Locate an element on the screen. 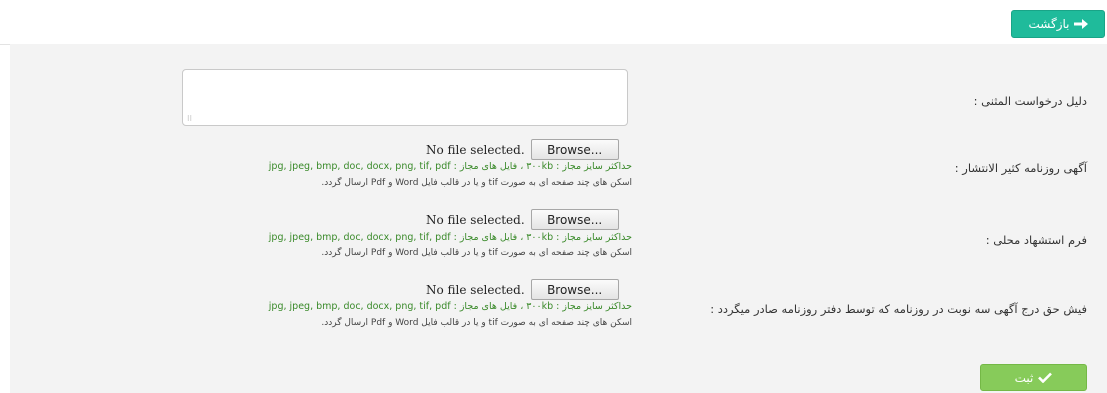  field-label-newspaper-ad: آگهی روزنامه کثیر الانتشار : is located at coordinates (1020, 168).